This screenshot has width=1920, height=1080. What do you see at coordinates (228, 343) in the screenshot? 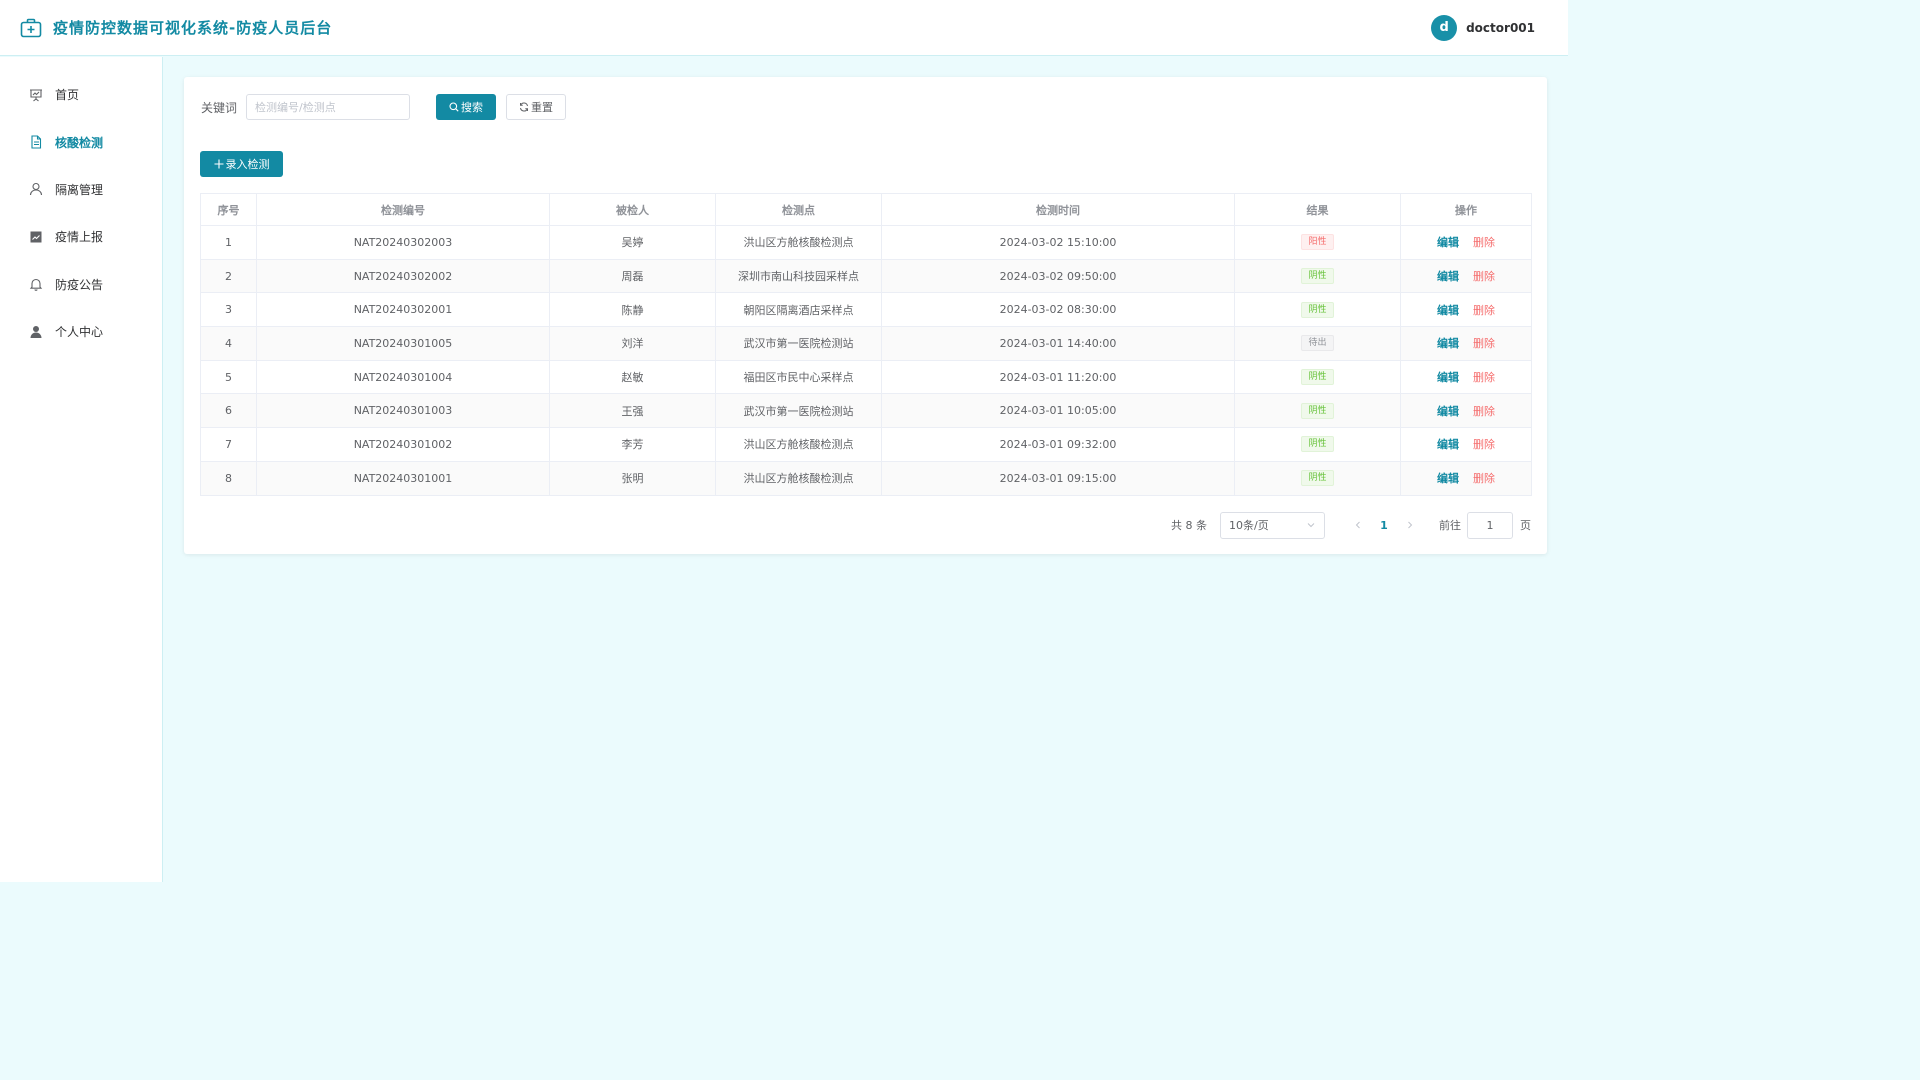
I see `cell-index: 4` at bounding box center [228, 343].